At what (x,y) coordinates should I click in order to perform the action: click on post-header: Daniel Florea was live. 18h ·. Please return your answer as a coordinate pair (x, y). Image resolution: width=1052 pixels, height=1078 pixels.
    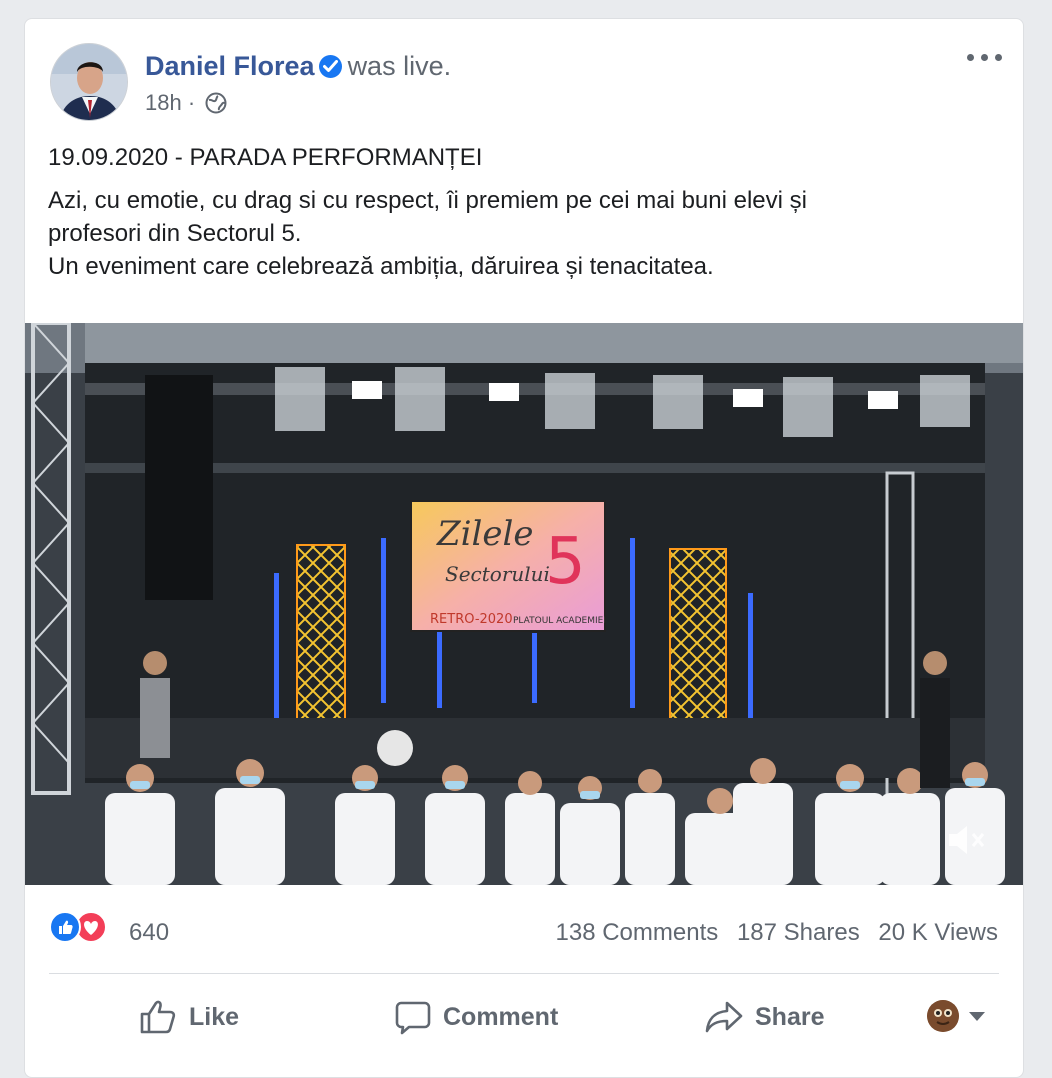
    Looking at the image, I should click on (524, 74).